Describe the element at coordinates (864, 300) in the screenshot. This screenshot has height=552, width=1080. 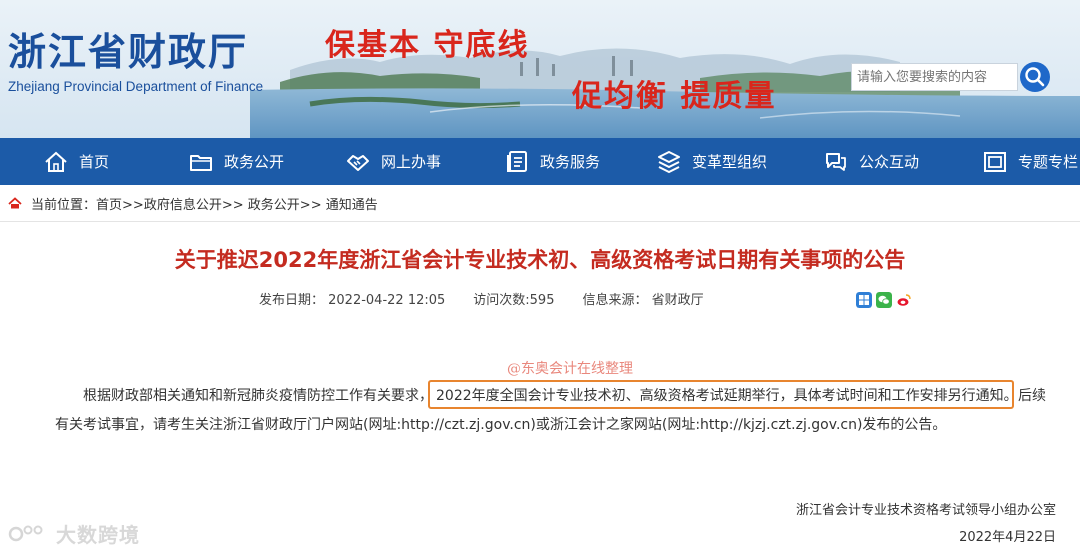
I see `share-plus-icon` at that location.